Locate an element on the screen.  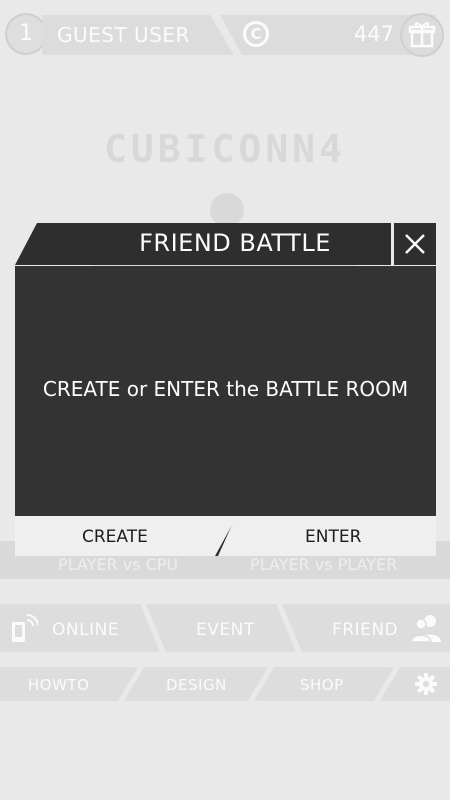
howto-label: HOWTO is located at coordinates (59, 685).